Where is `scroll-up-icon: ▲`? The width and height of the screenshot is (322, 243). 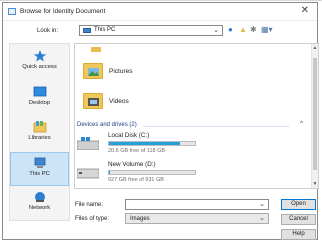
scroll-up-icon: ▲ is located at coordinates (315, 48).